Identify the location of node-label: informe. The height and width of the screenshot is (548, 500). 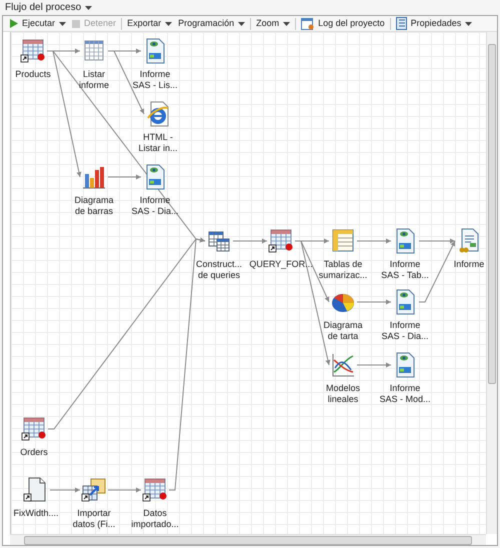
(94, 85).